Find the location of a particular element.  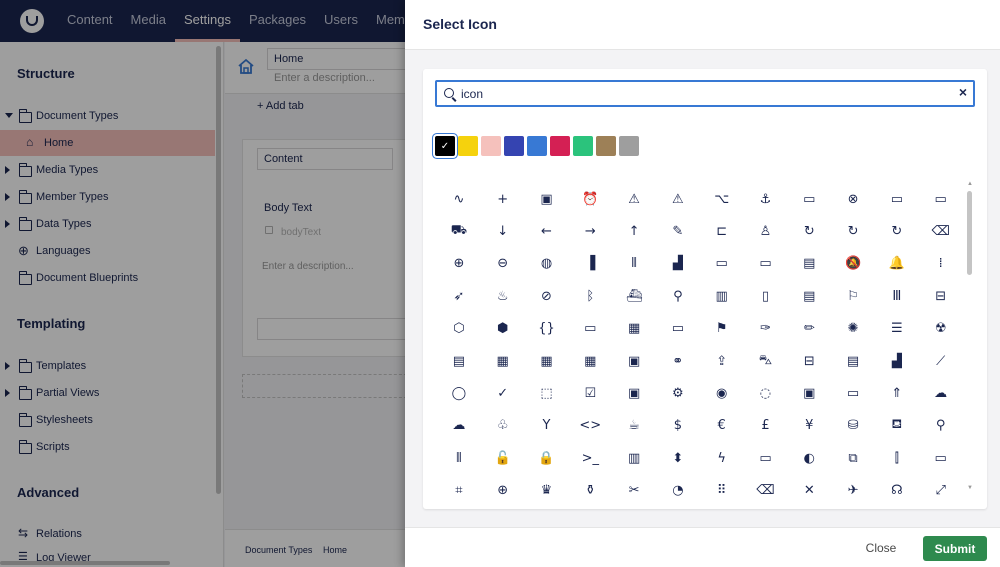

alt-key-icon: ⌥ is located at coordinates (722, 199).